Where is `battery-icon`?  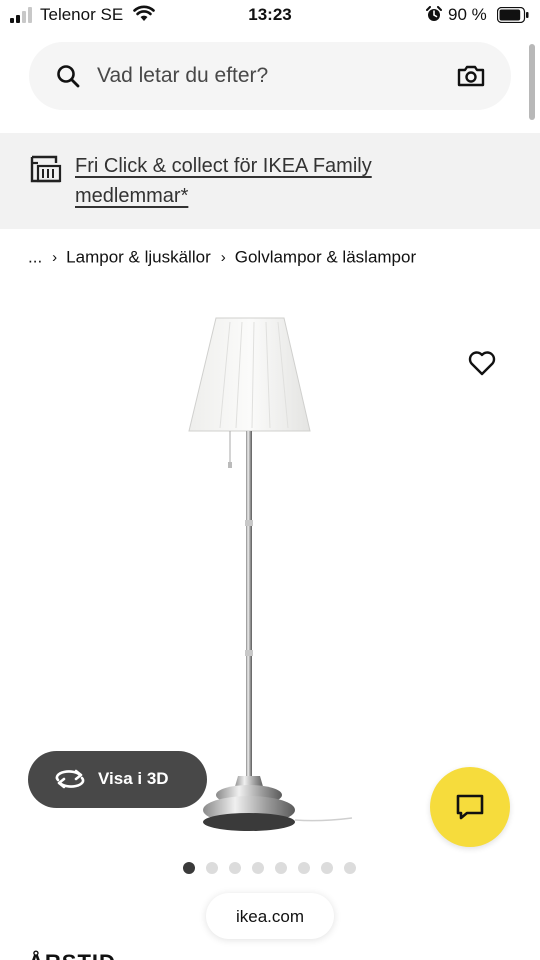
battery-icon is located at coordinates (513, 15).